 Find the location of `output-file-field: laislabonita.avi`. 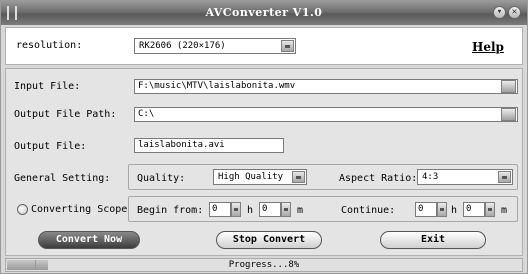

output-file-field: laislabonita.avi is located at coordinates (209, 145).